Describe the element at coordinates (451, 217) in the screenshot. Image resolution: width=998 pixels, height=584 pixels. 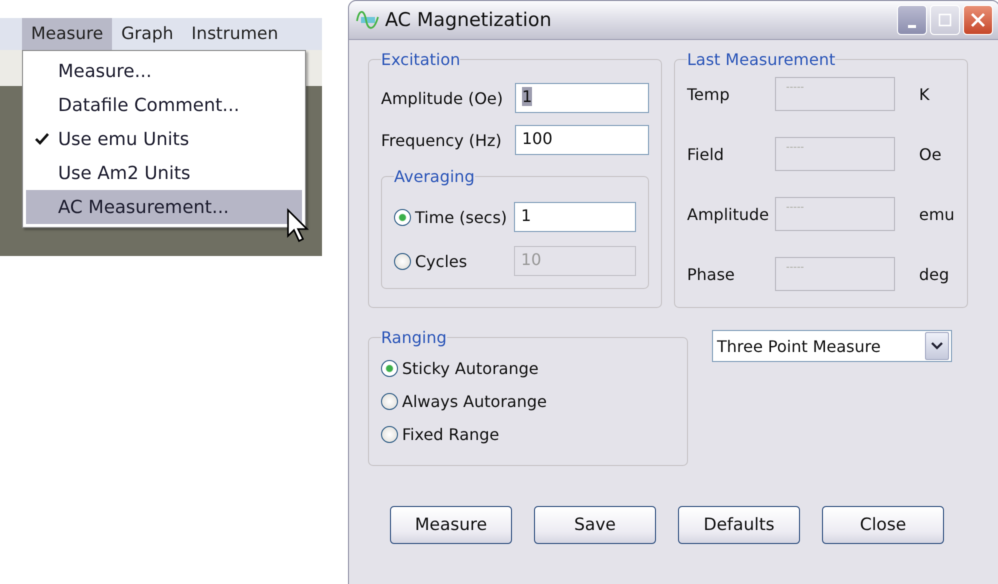
I see `radio-option: Time (secs)` at that location.